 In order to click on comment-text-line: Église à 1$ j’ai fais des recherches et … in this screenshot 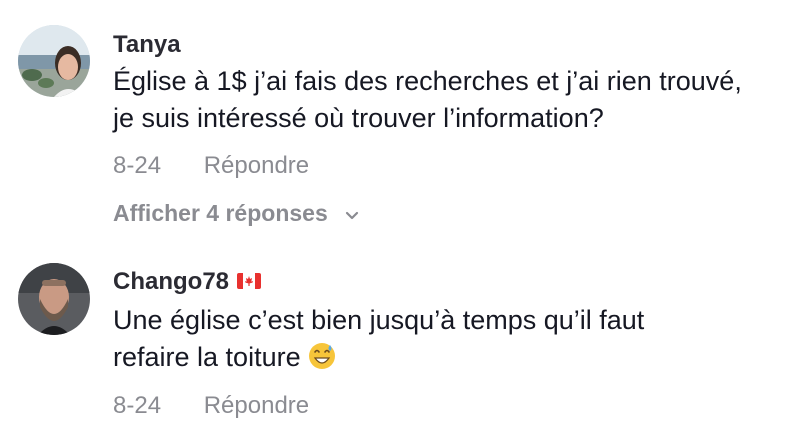, I will do `click(427, 81)`.